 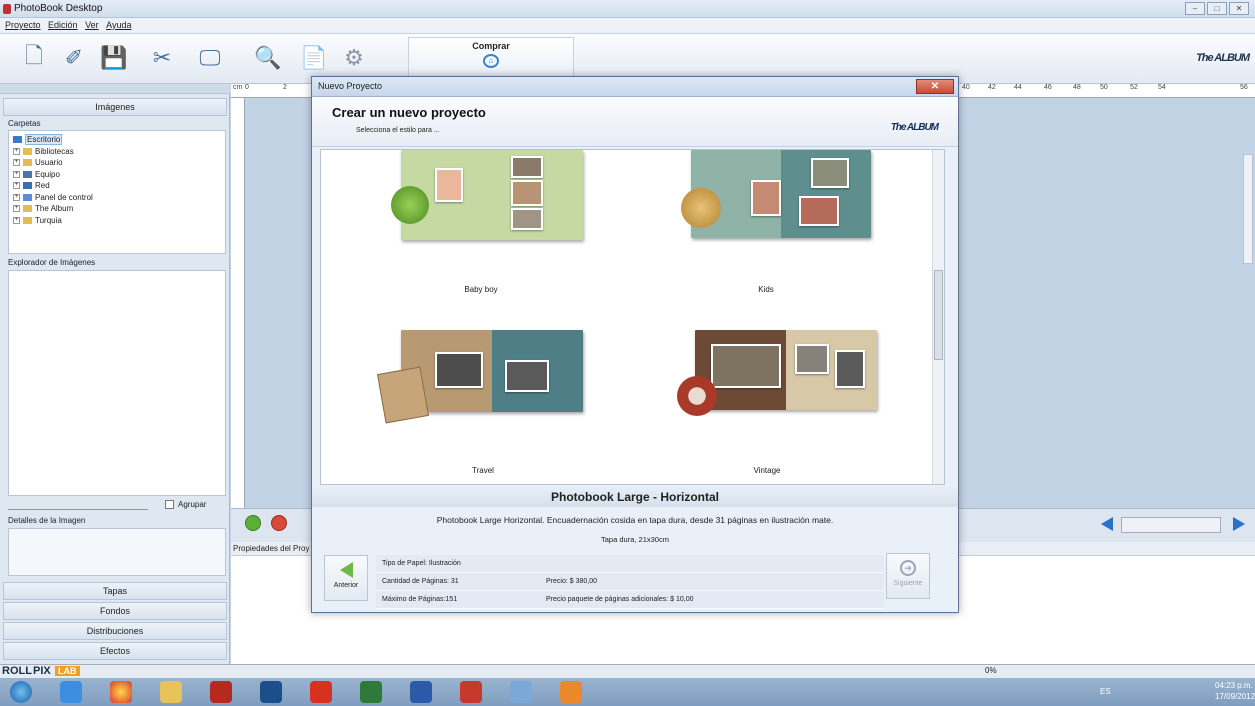 What do you see at coordinates (117, 163) in the screenshot?
I see `tree-item-usuario: + Usuario` at bounding box center [117, 163].